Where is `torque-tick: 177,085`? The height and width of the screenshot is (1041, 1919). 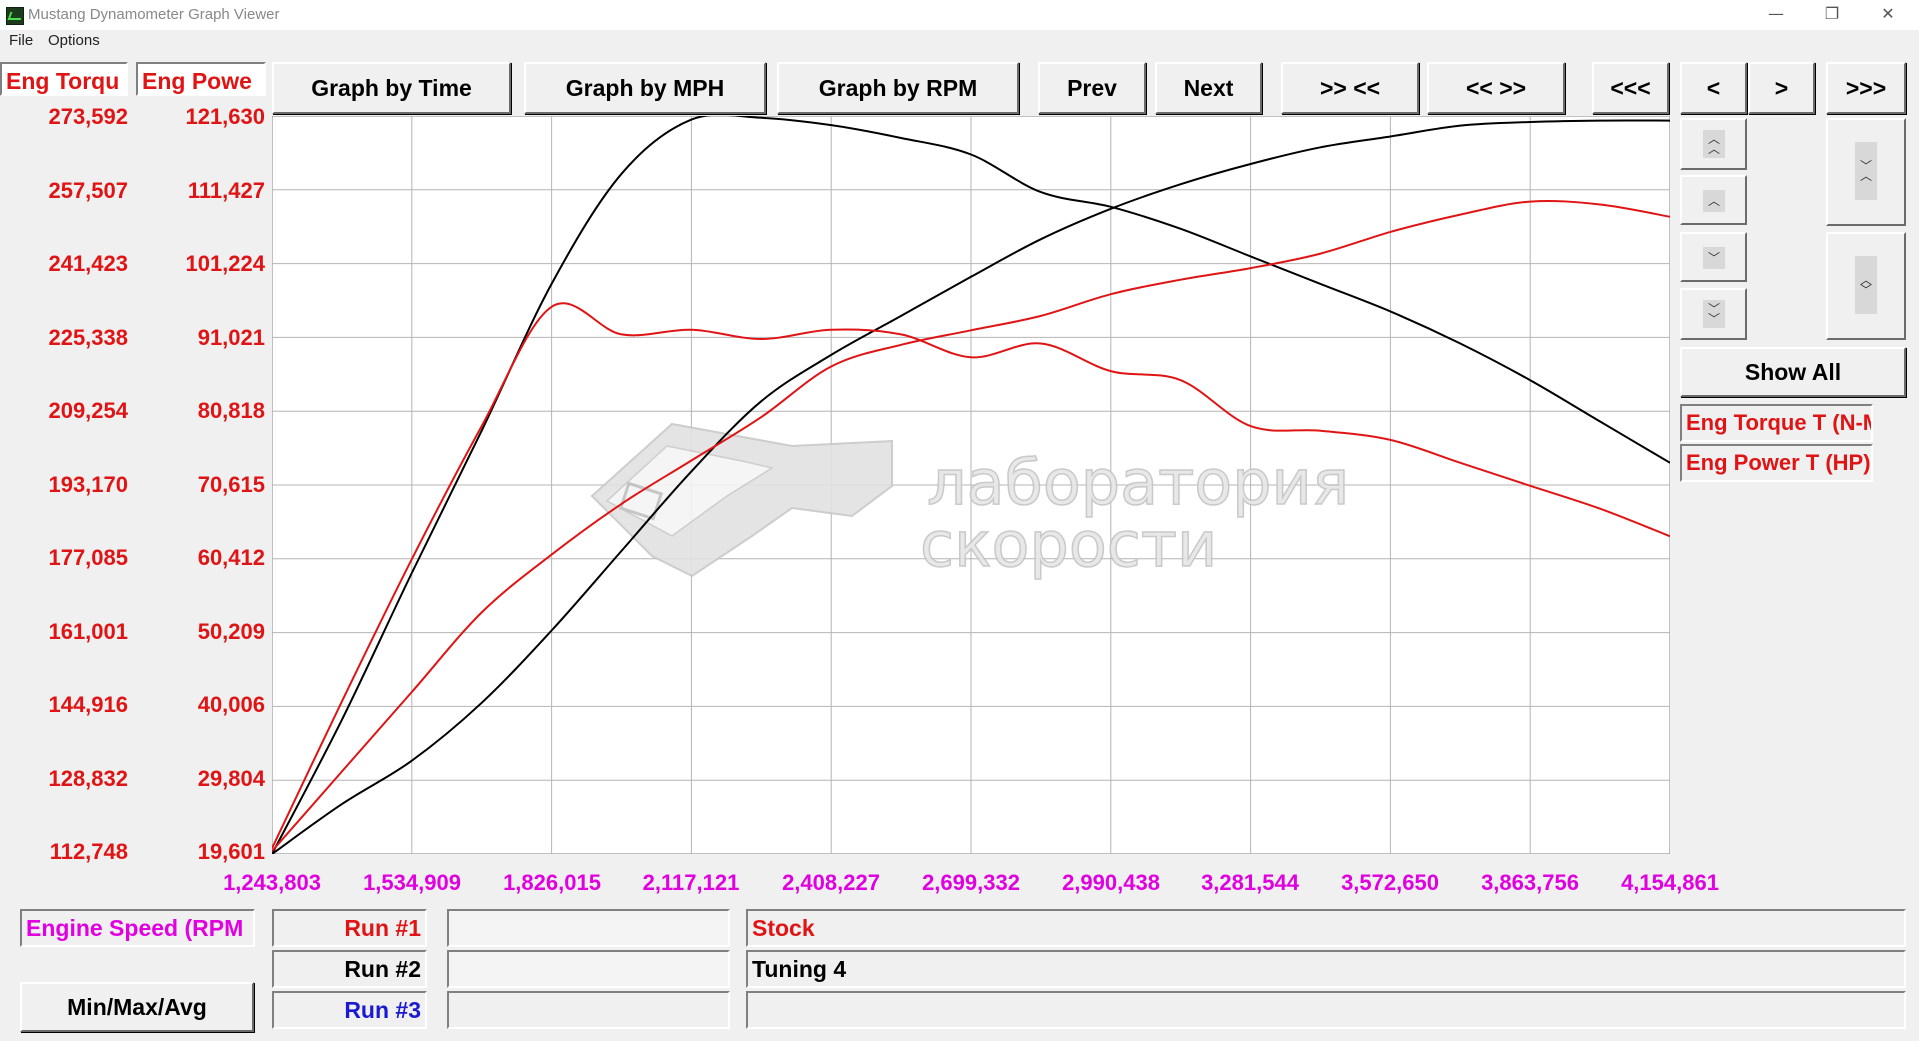
torque-tick: 177,085 is located at coordinates (88, 557).